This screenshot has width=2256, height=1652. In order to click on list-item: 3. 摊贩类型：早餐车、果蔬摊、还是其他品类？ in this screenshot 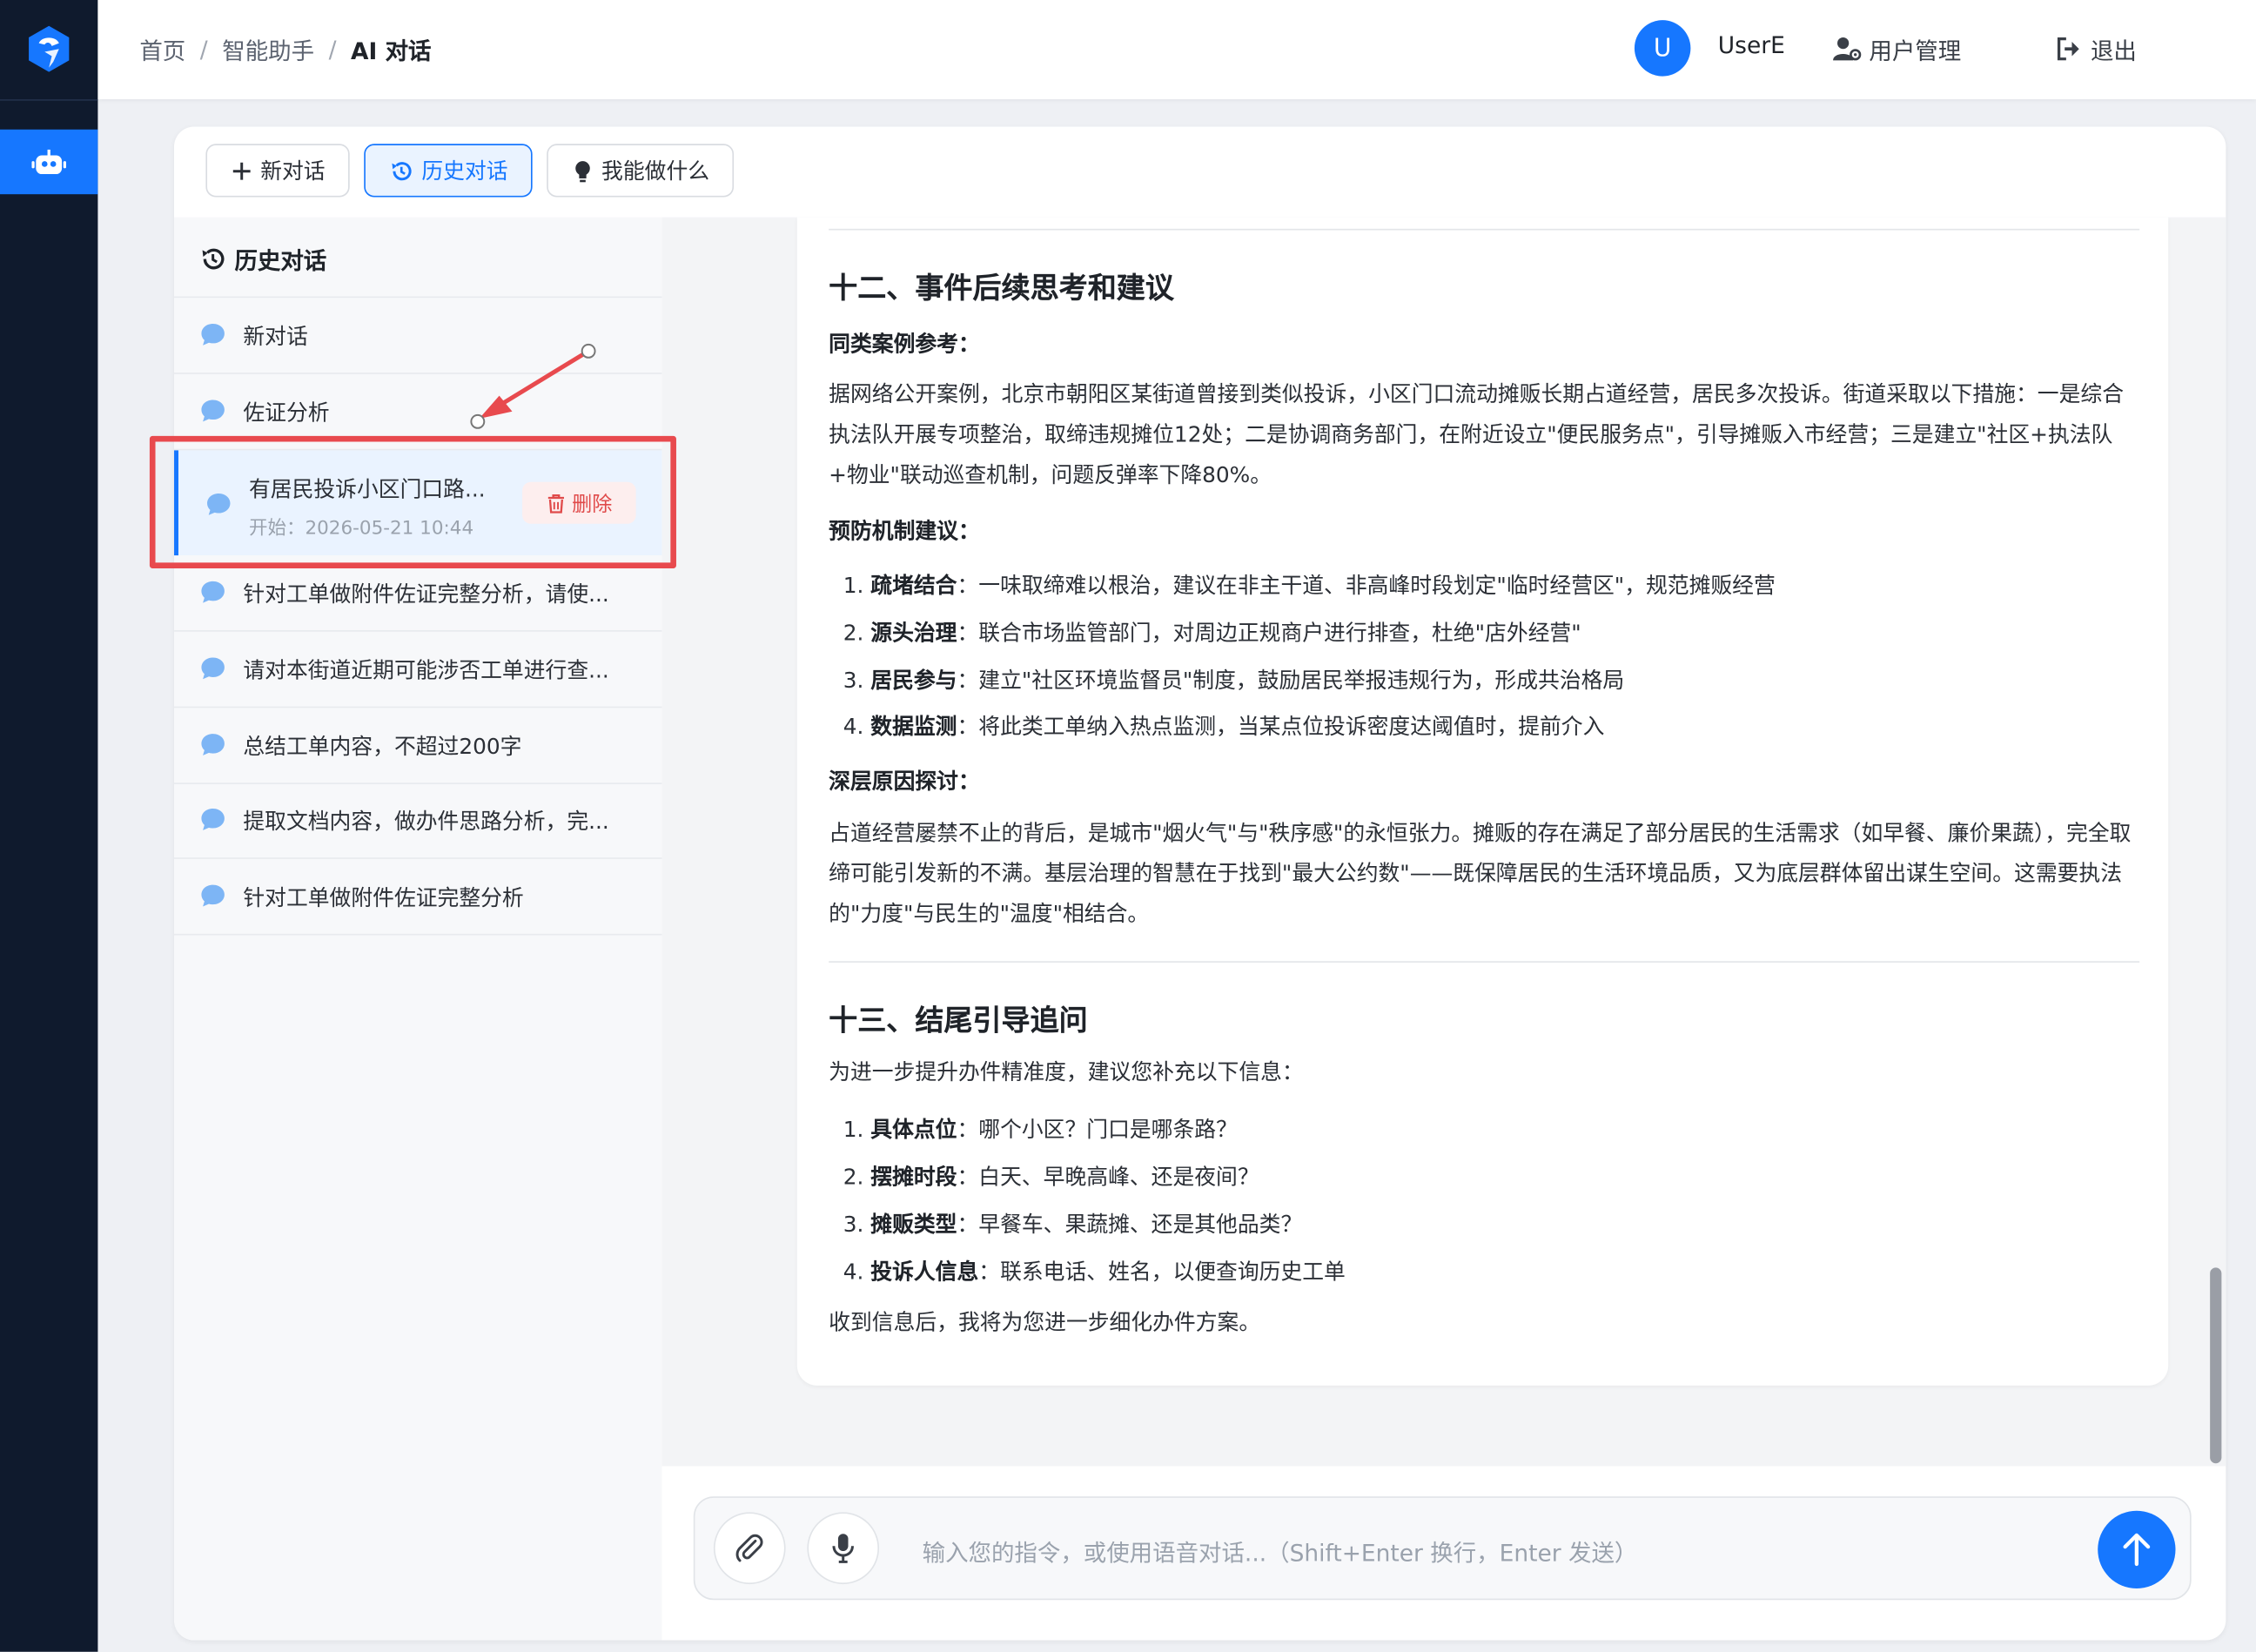, I will do `click(1073, 1224)`.